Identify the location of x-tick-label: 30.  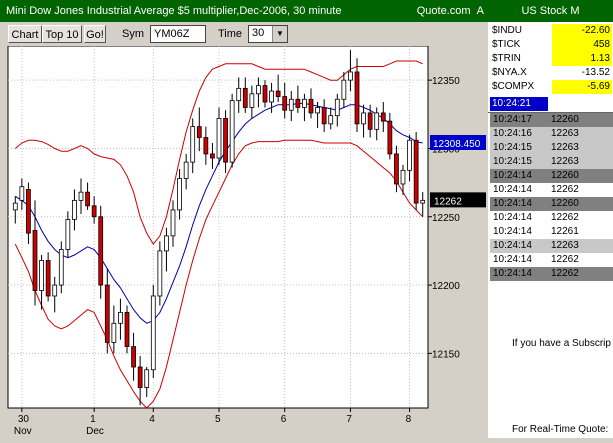
(24, 419).